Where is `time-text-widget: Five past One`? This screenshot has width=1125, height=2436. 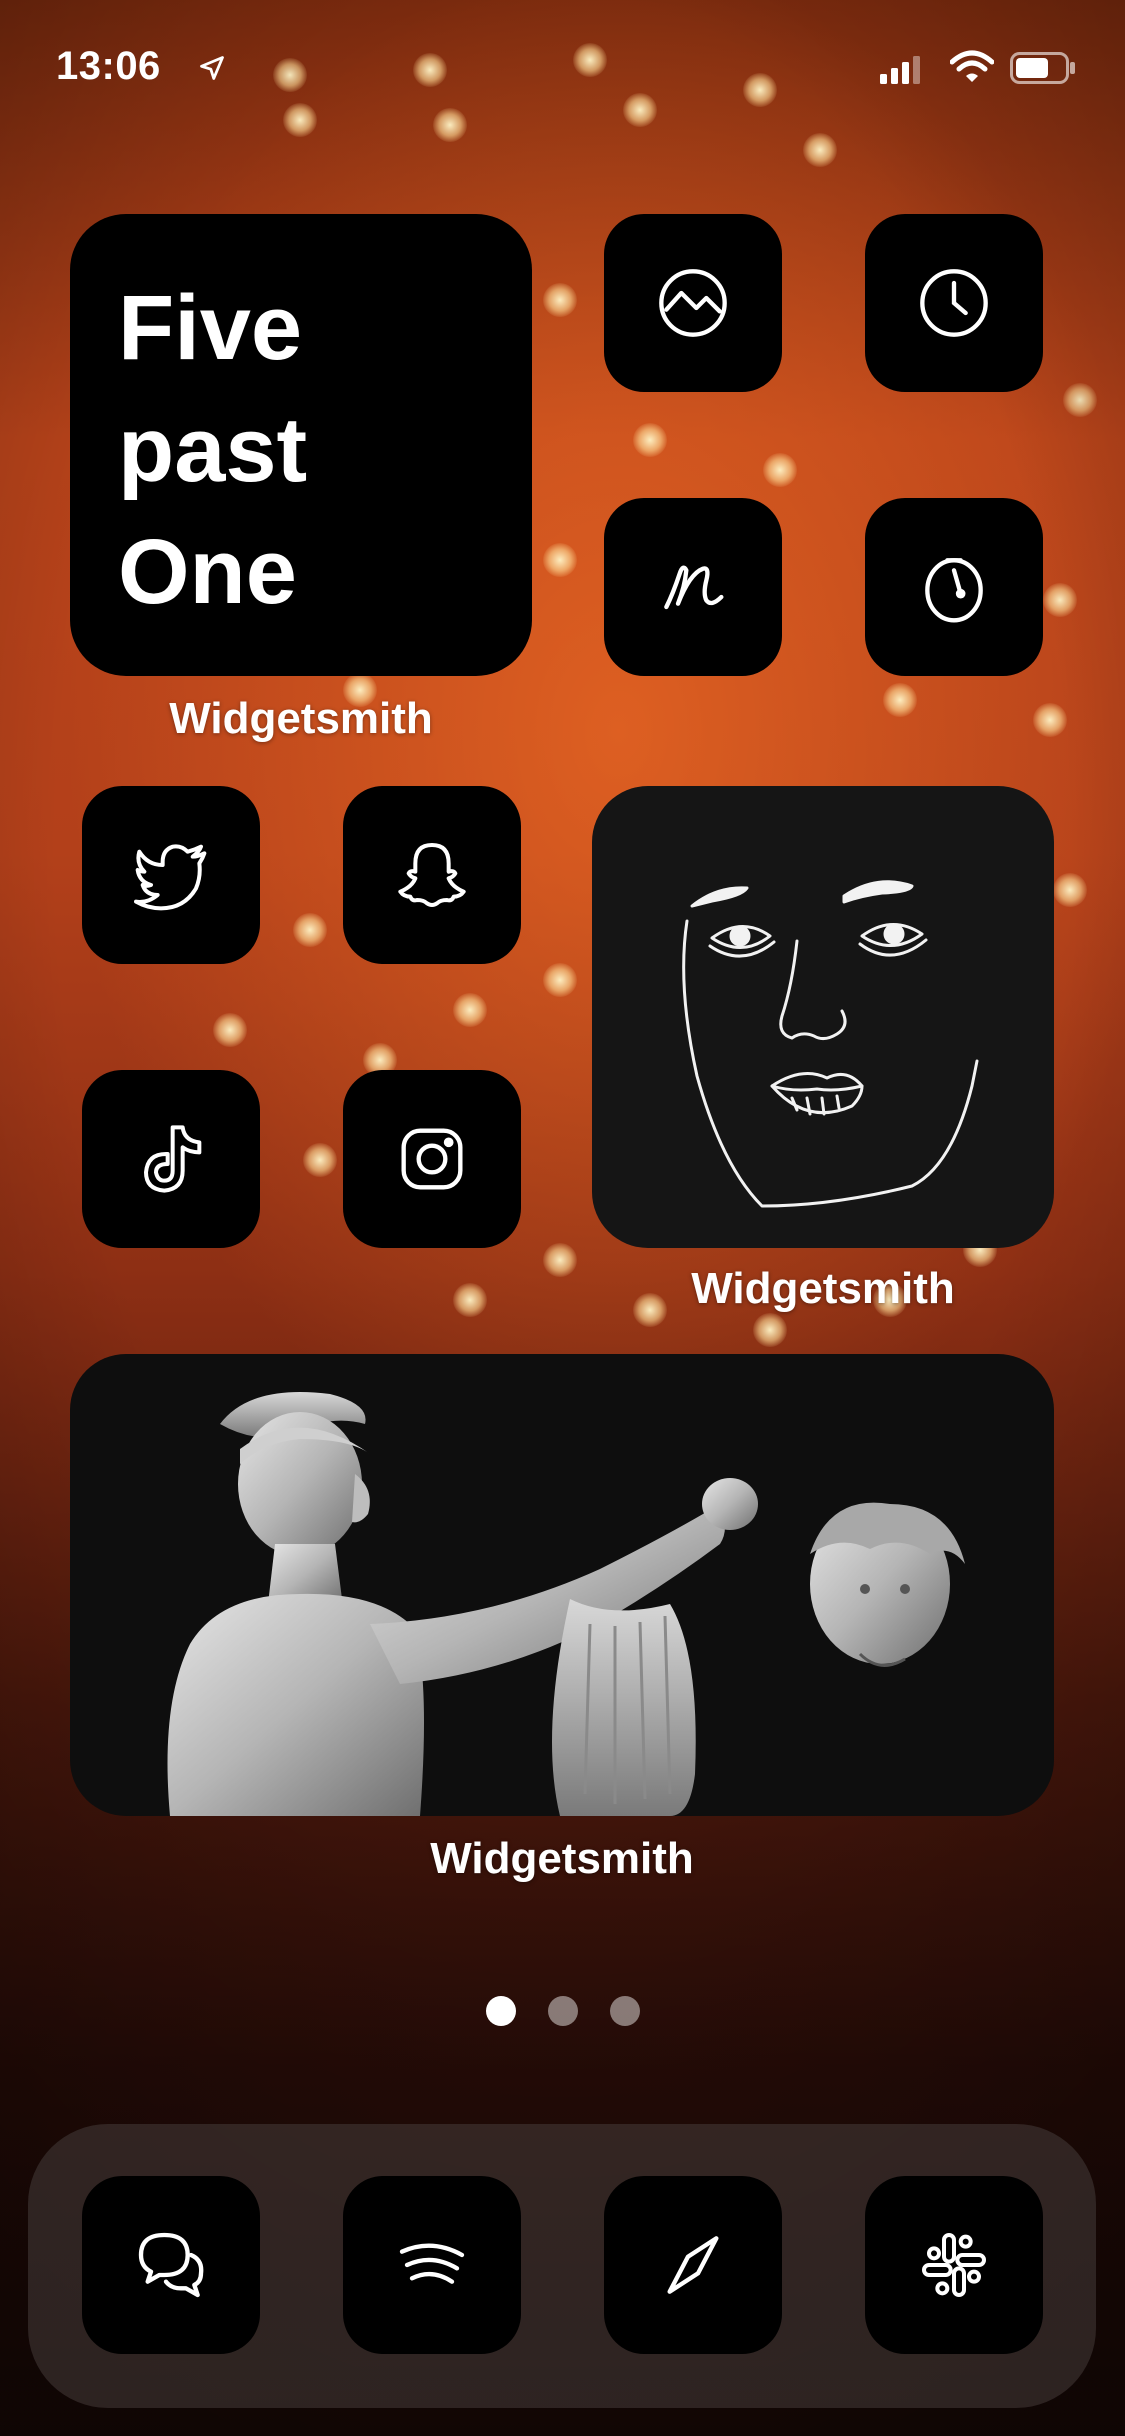
time-text-widget: Five past One is located at coordinates (301, 445).